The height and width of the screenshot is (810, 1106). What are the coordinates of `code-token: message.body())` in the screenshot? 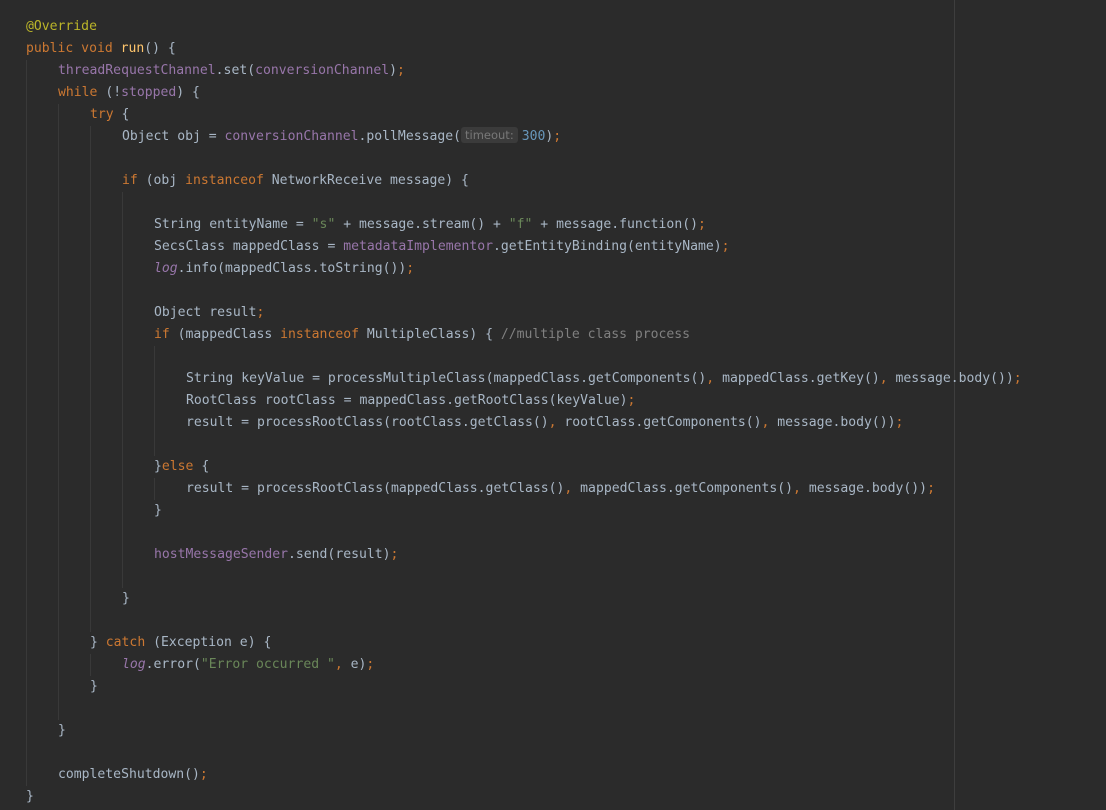 It's located at (836, 422).